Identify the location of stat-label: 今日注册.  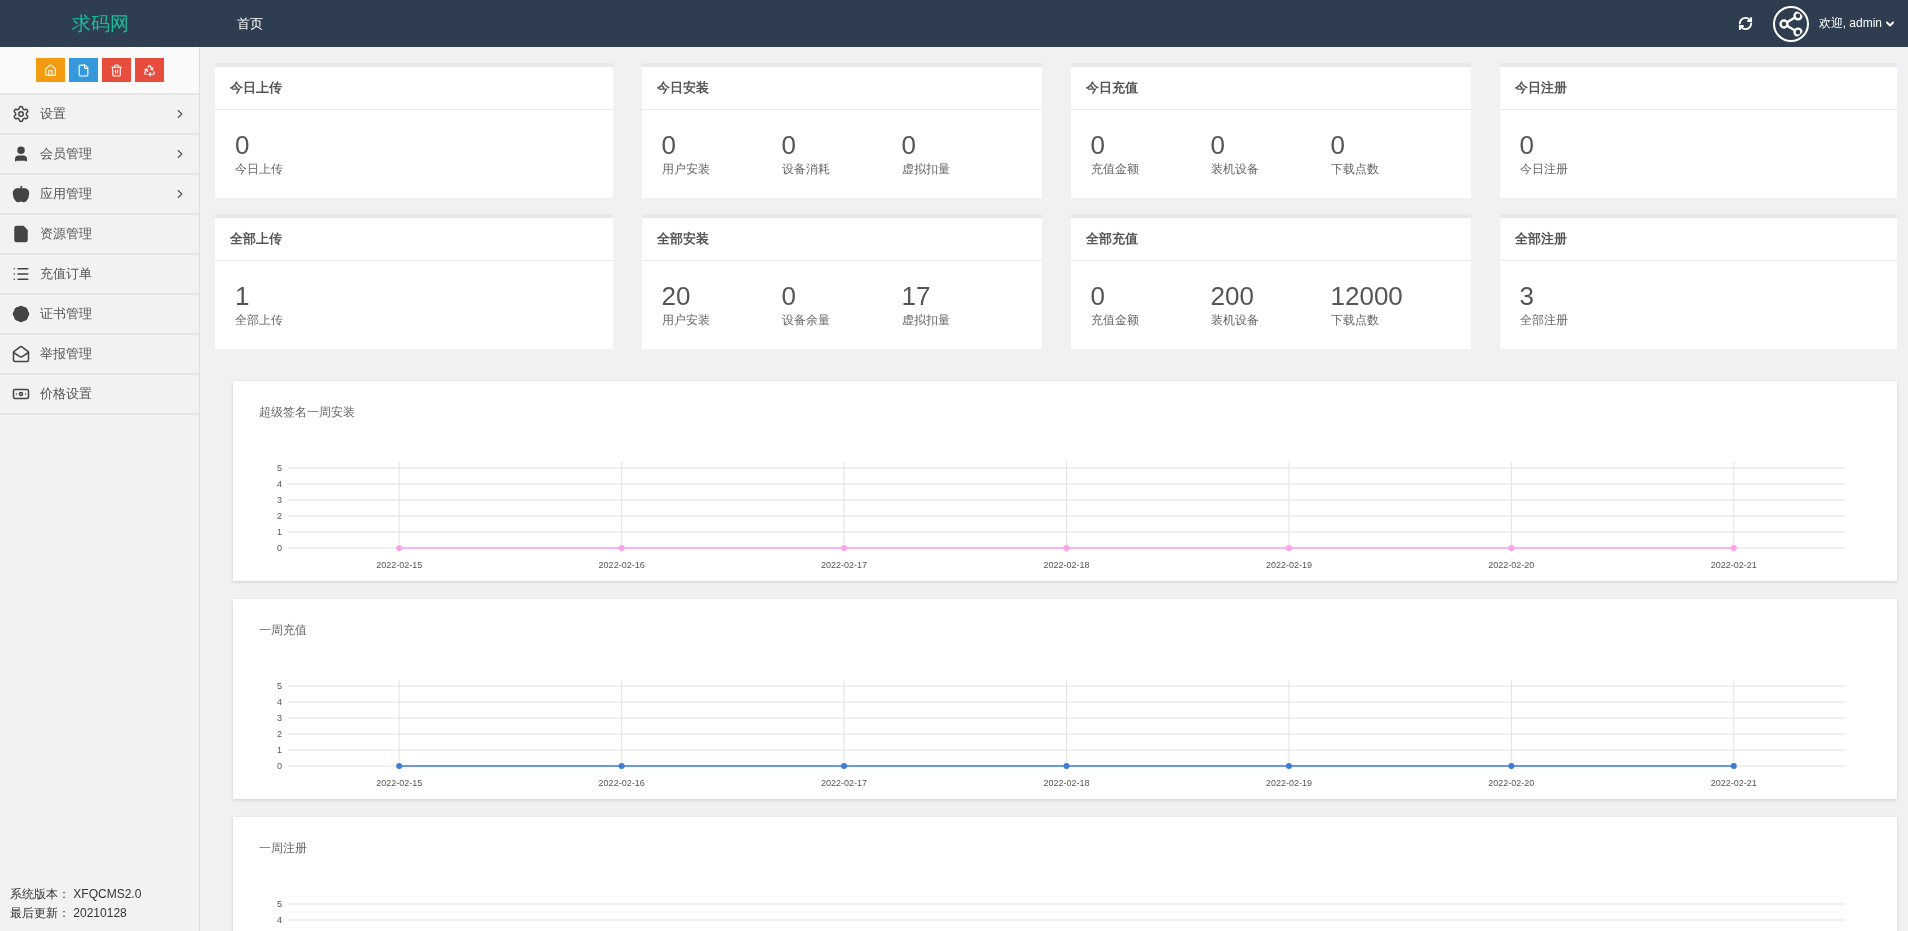
(1544, 169).